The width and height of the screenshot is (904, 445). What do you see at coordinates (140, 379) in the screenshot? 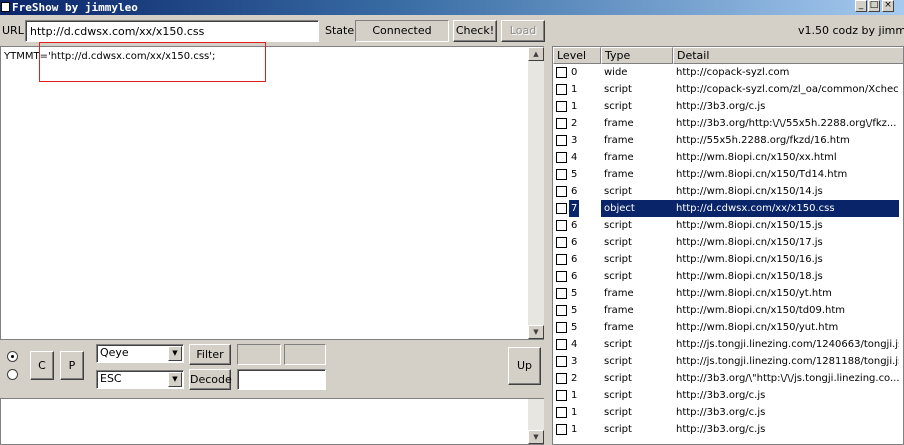
I see `decode-combo: ESC ▼` at bounding box center [140, 379].